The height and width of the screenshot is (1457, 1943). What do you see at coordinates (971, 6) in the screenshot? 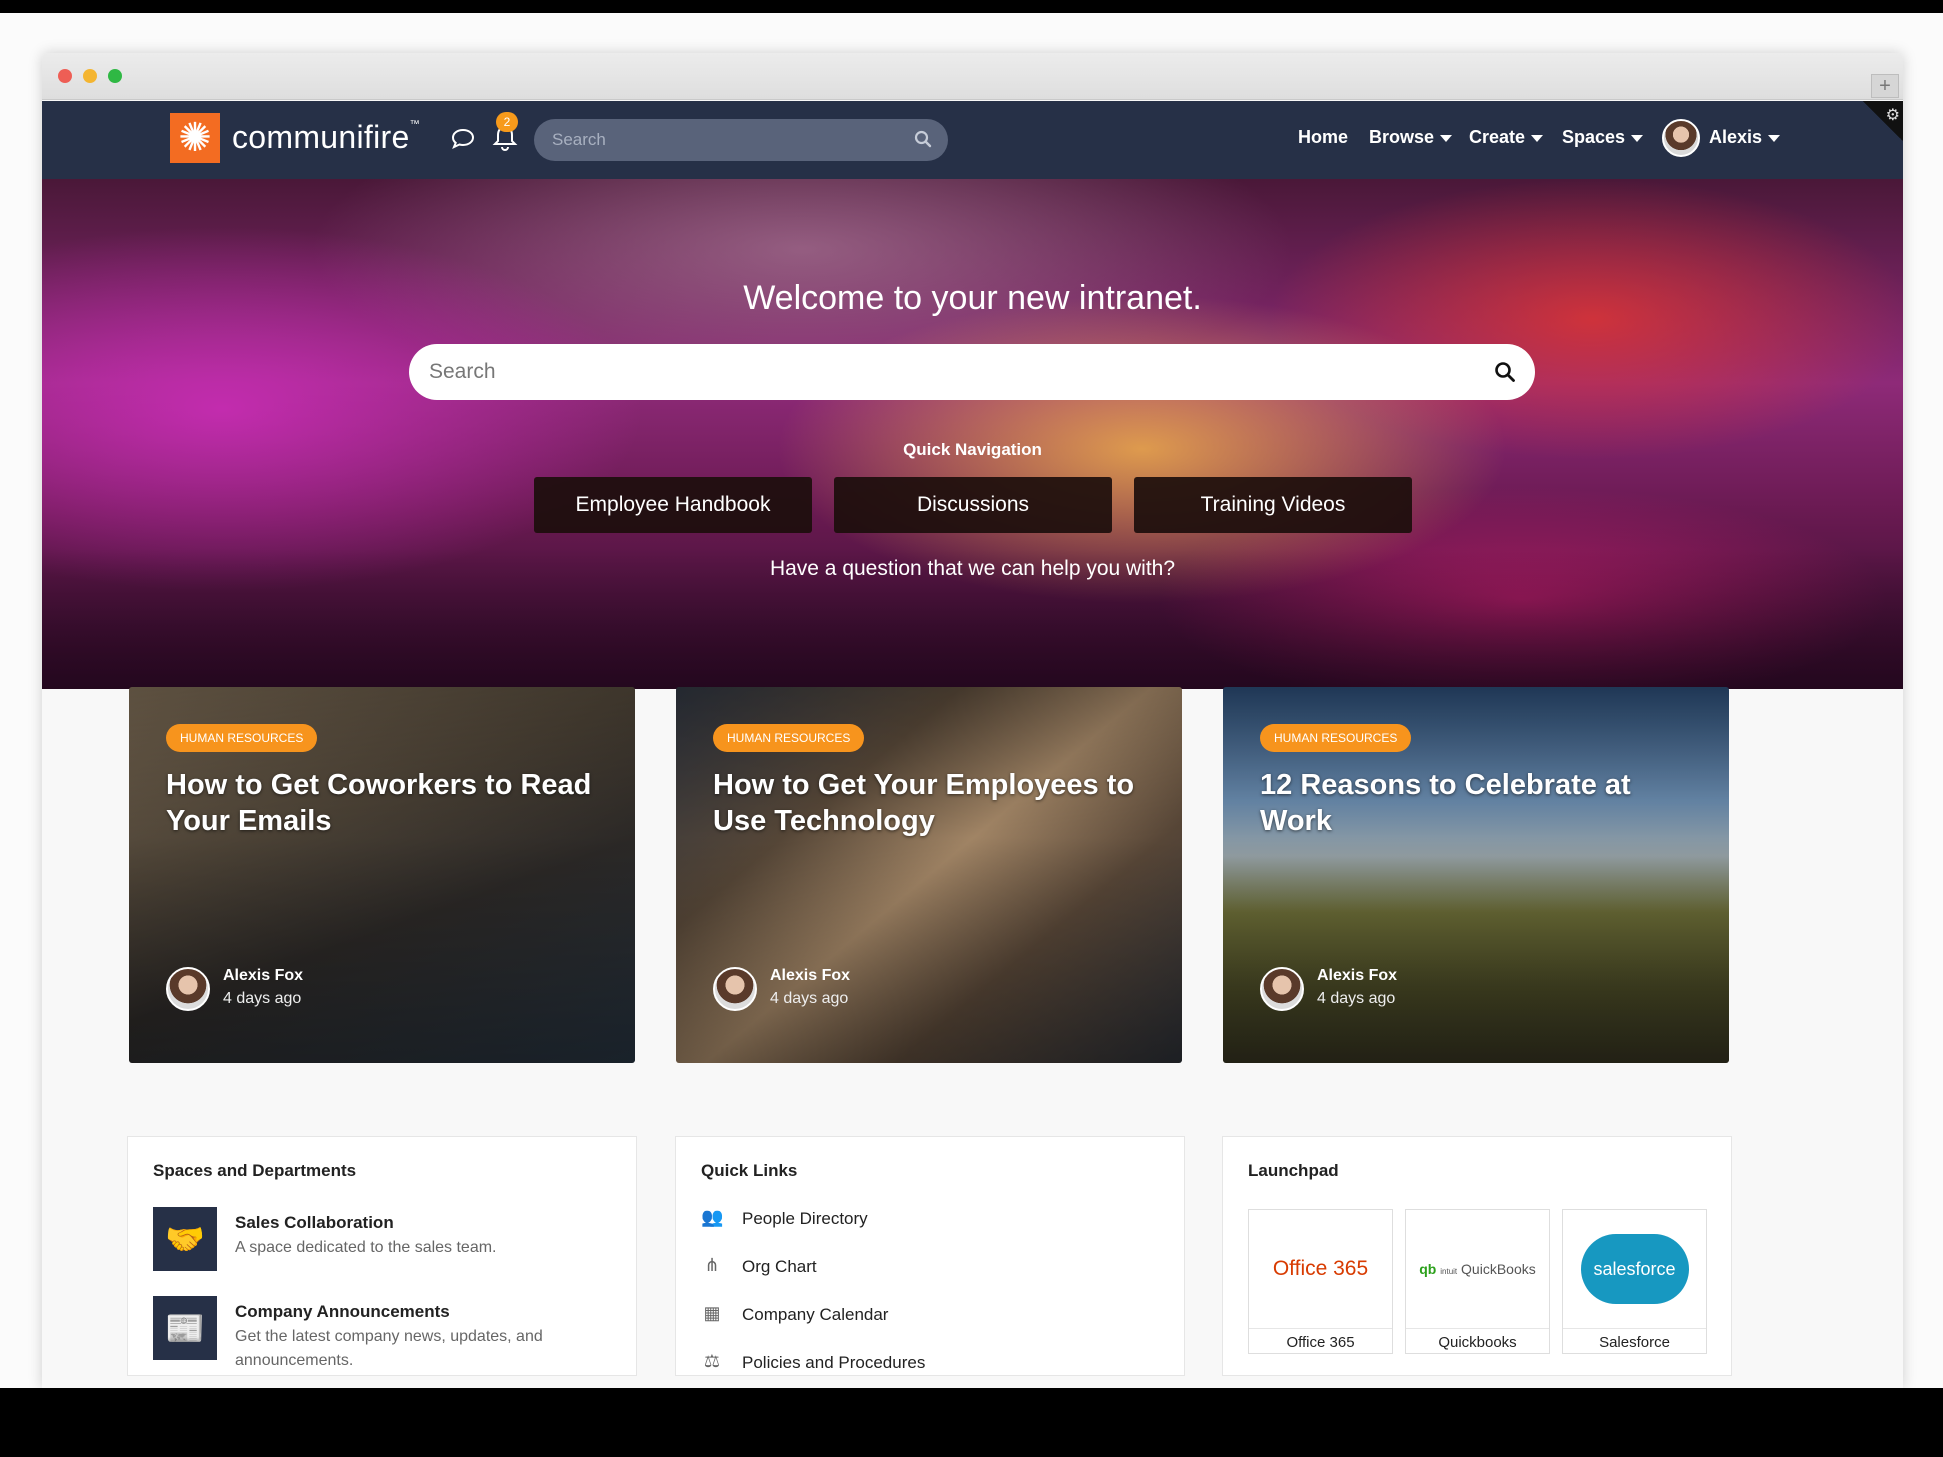
I see `top-letterbox` at bounding box center [971, 6].